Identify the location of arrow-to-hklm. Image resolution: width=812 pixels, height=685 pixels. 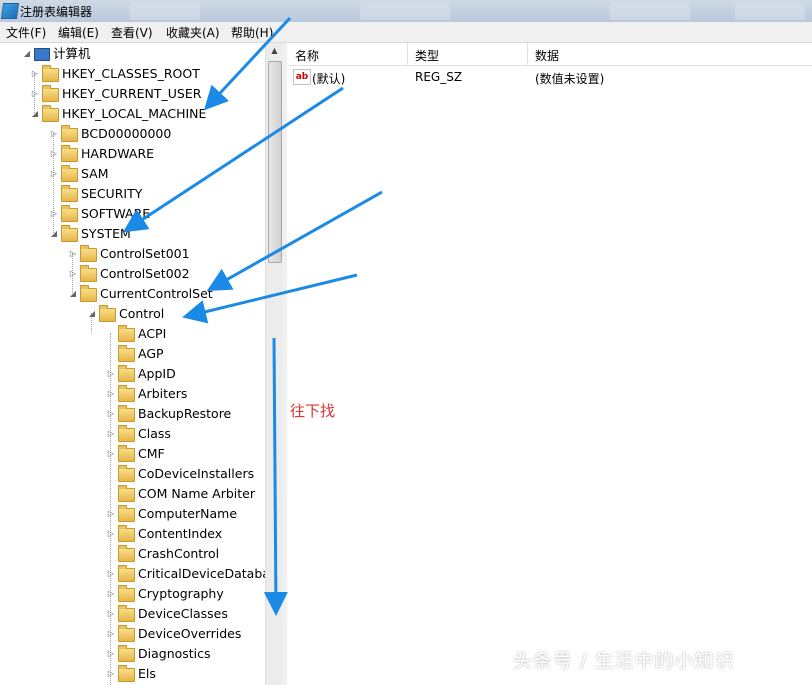
(247, 63).